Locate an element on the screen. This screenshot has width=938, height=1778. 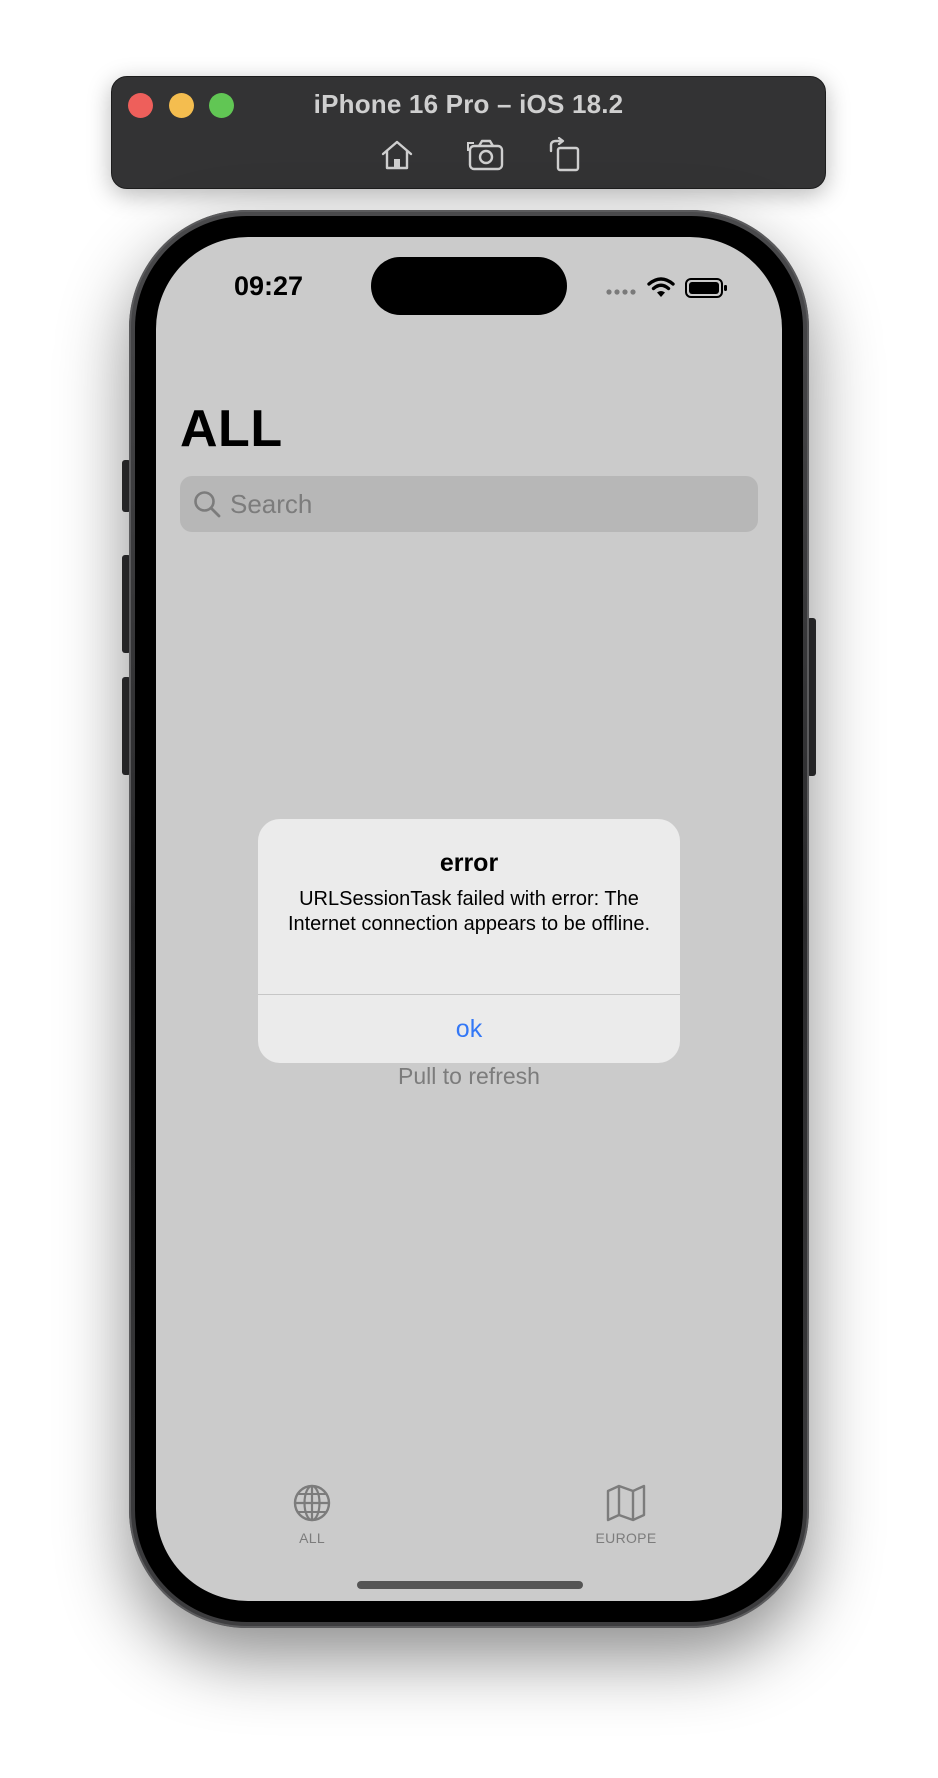
wifi-icon is located at coordinates (661, 287).